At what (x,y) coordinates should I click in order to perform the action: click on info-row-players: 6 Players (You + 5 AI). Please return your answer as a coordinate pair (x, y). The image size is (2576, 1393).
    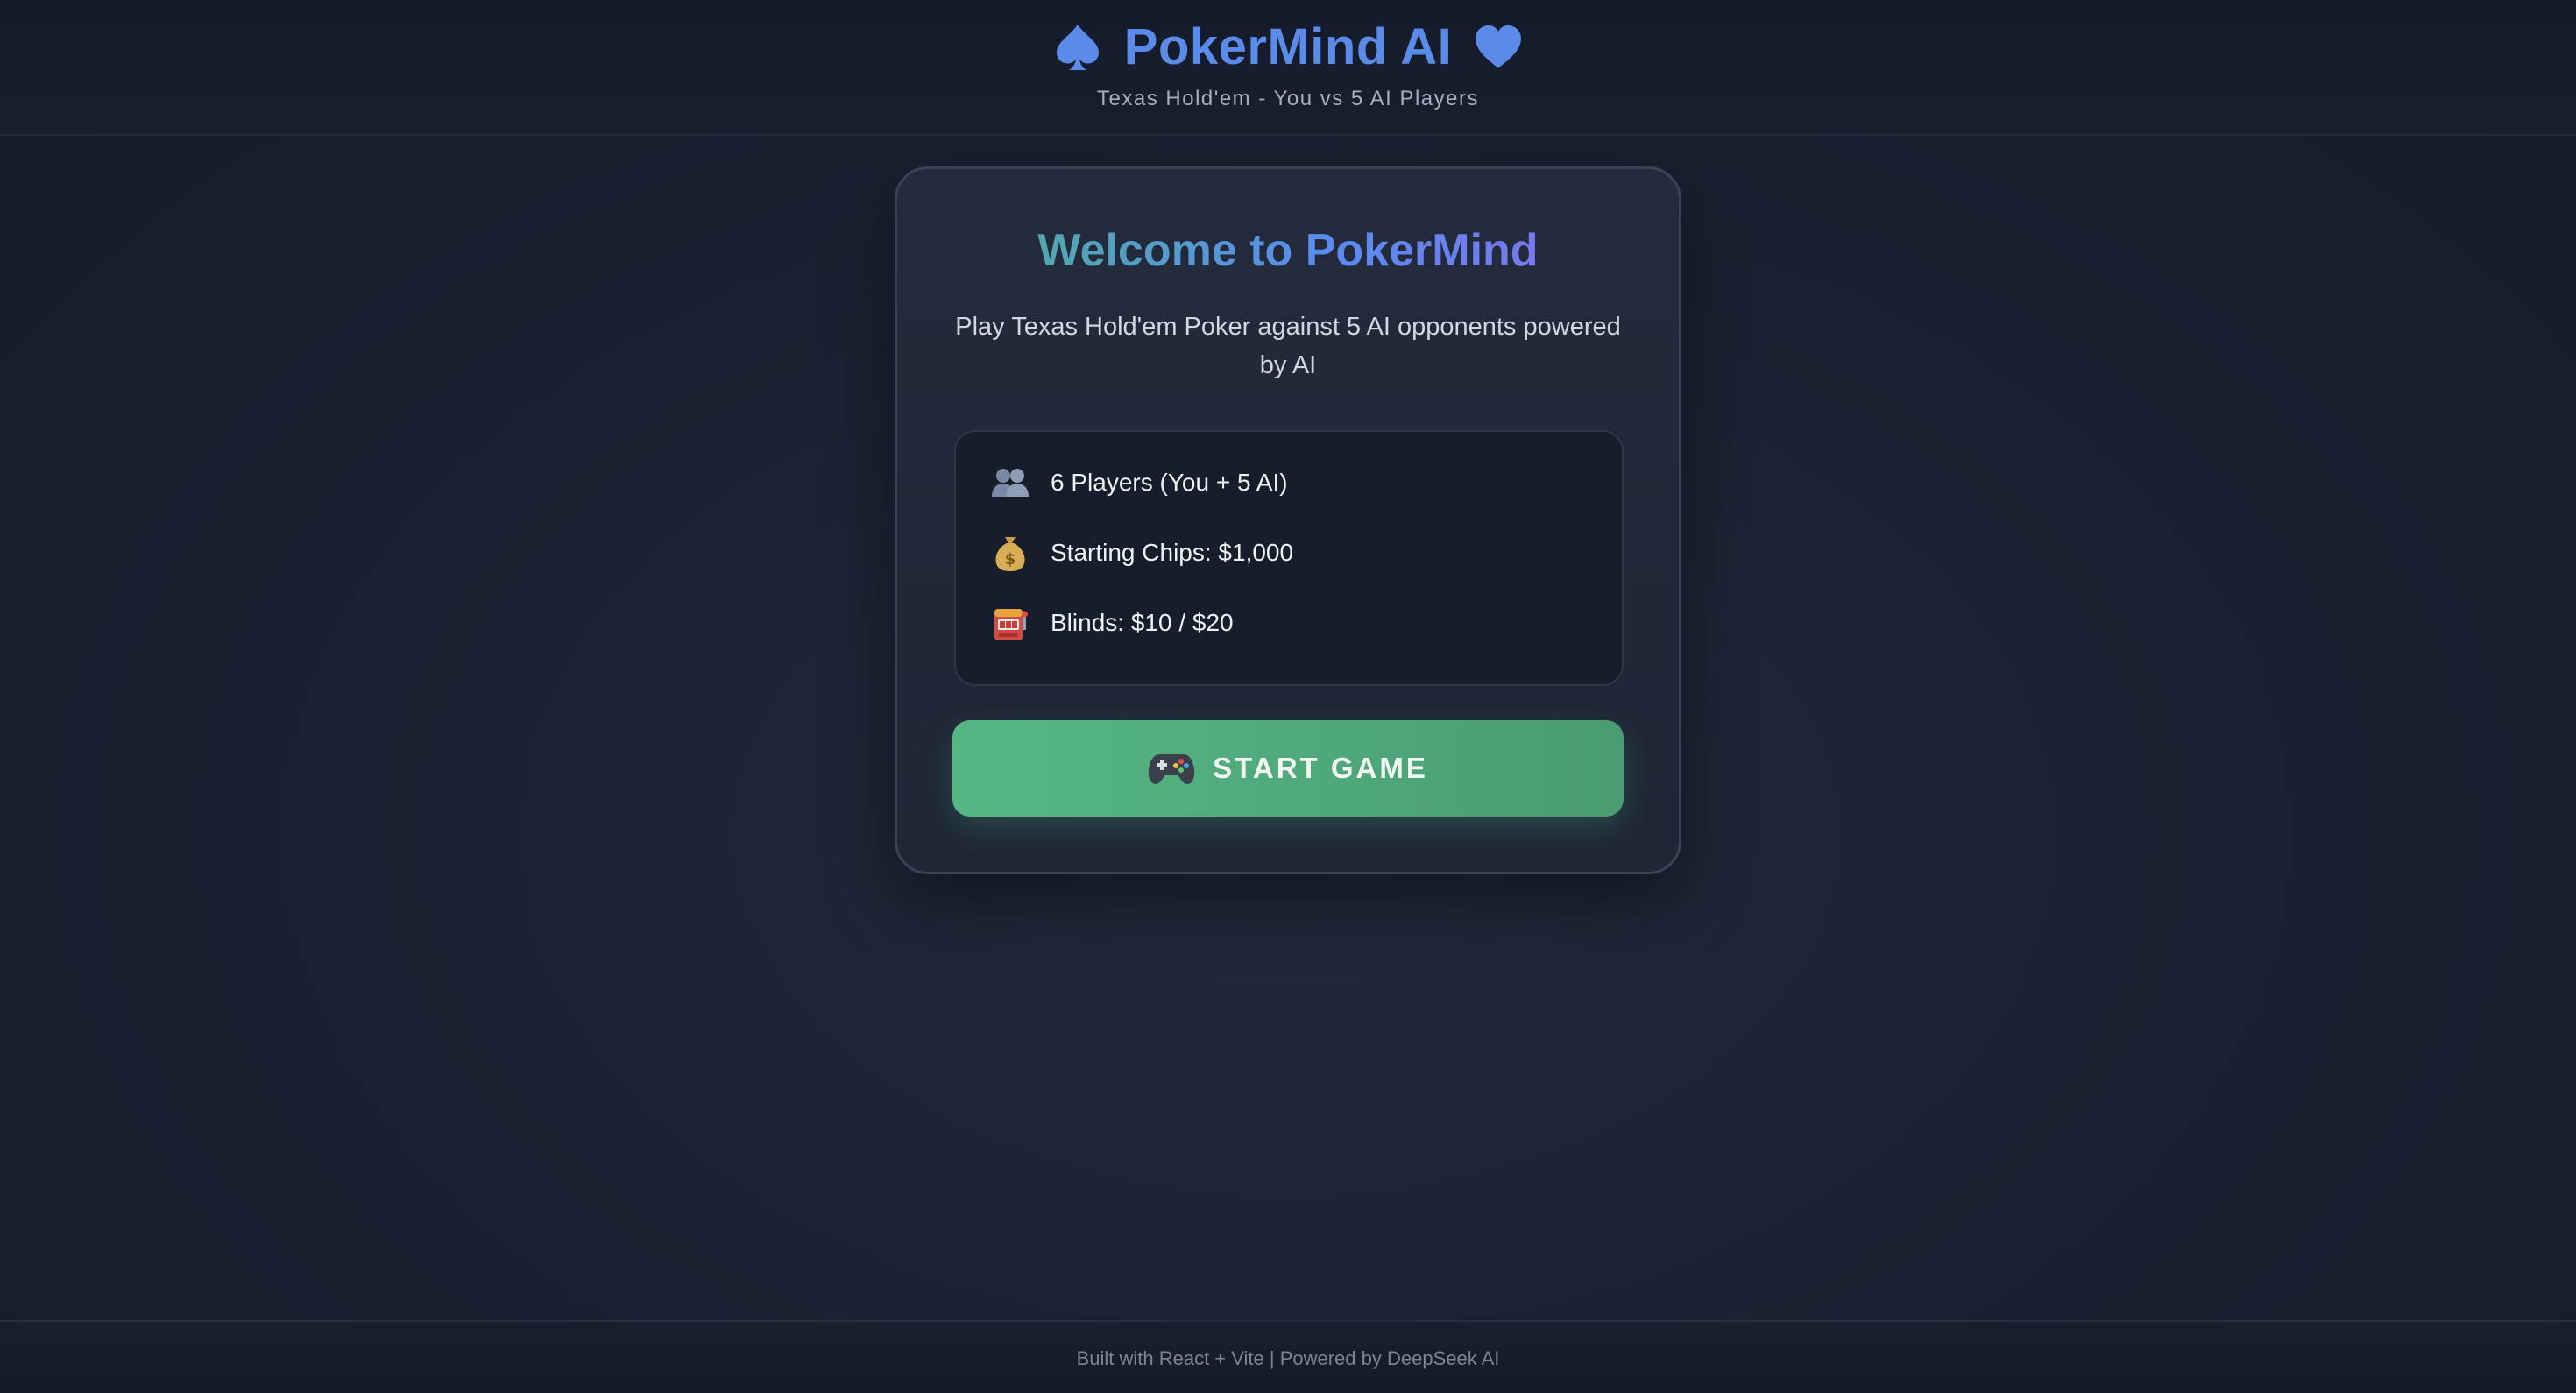
    Looking at the image, I should click on (1139, 483).